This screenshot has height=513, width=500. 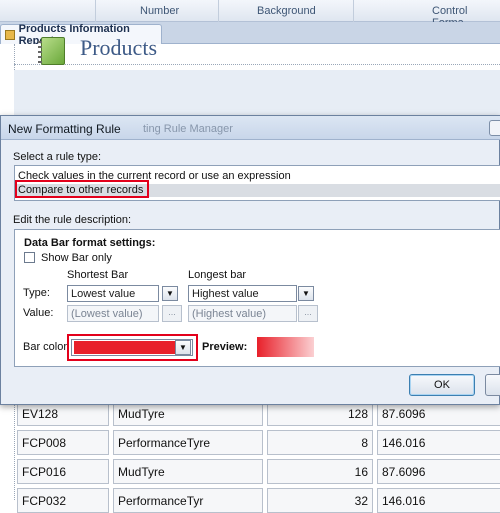 What do you see at coordinates (242, 313) in the screenshot?
I see `longest-value-field: (Highest value)` at bounding box center [242, 313].